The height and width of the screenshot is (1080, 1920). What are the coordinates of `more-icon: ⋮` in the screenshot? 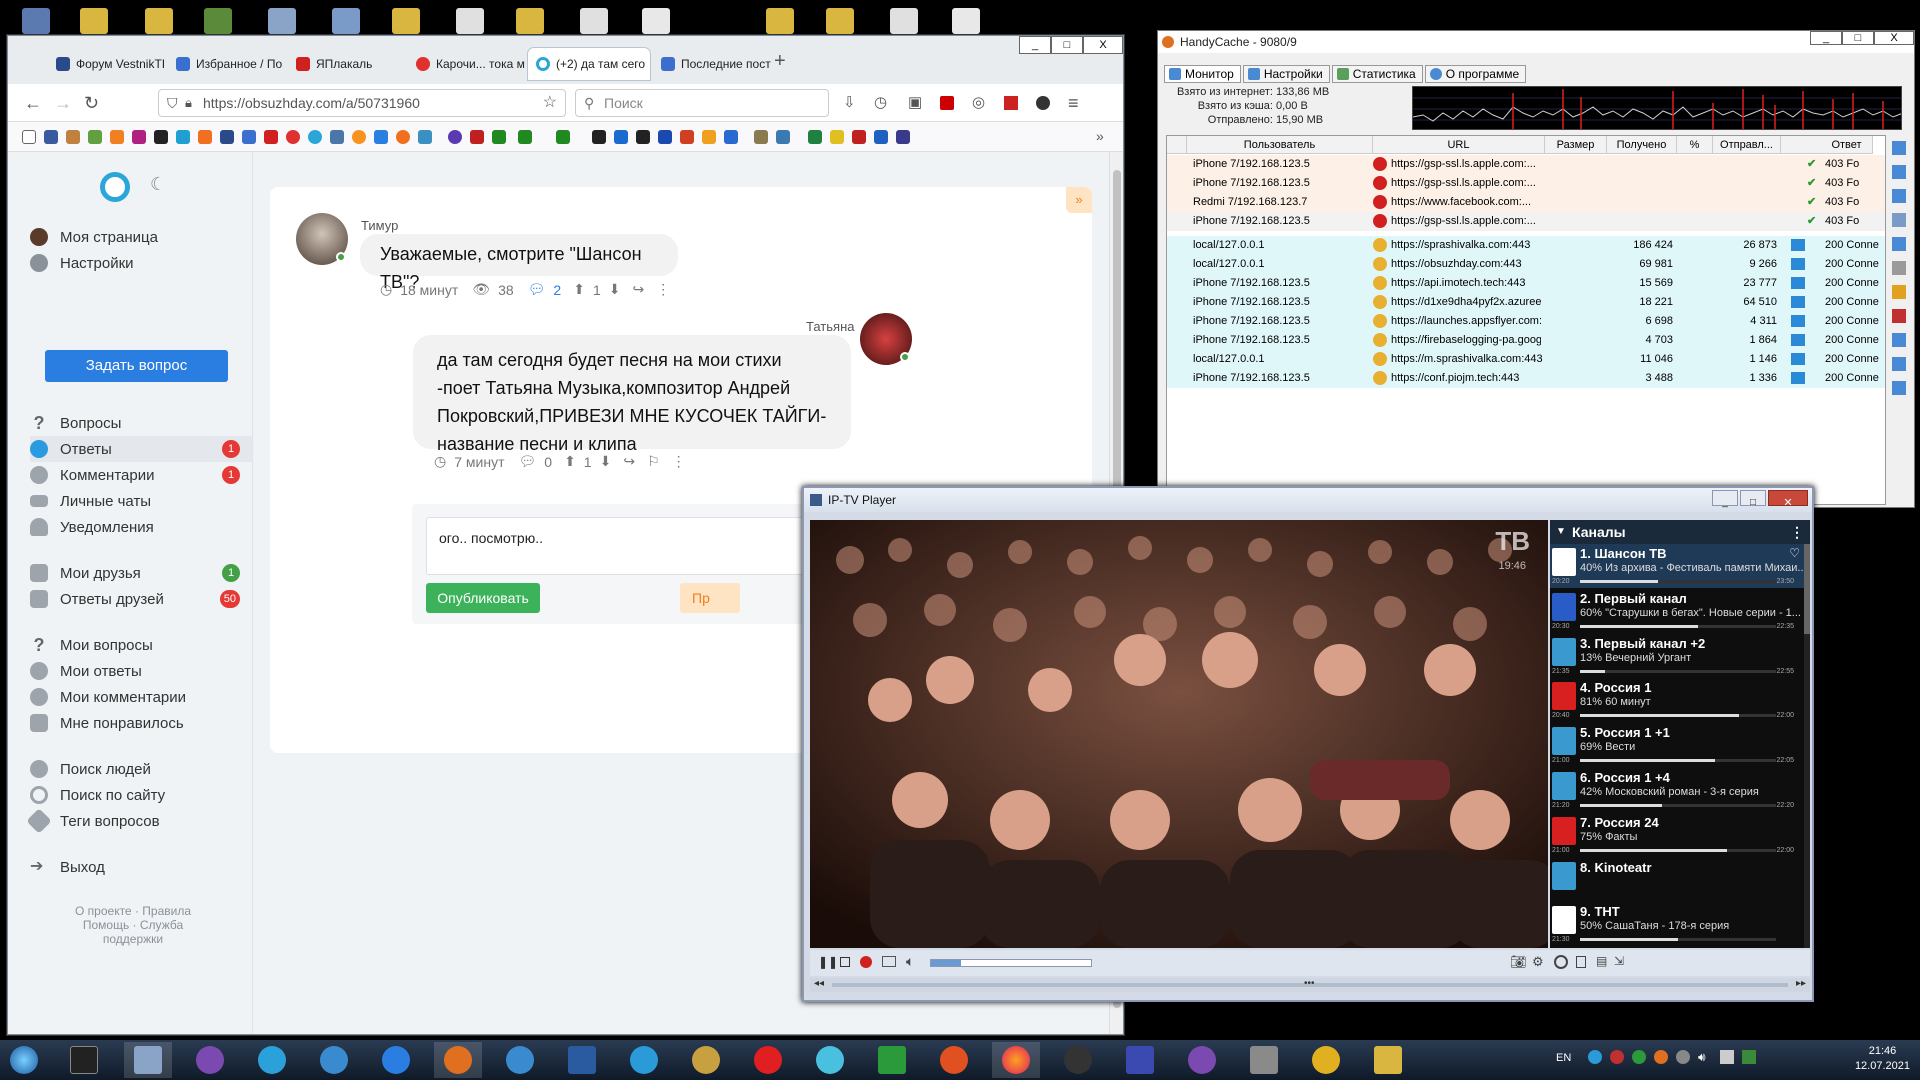 It's located at (1797, 532).